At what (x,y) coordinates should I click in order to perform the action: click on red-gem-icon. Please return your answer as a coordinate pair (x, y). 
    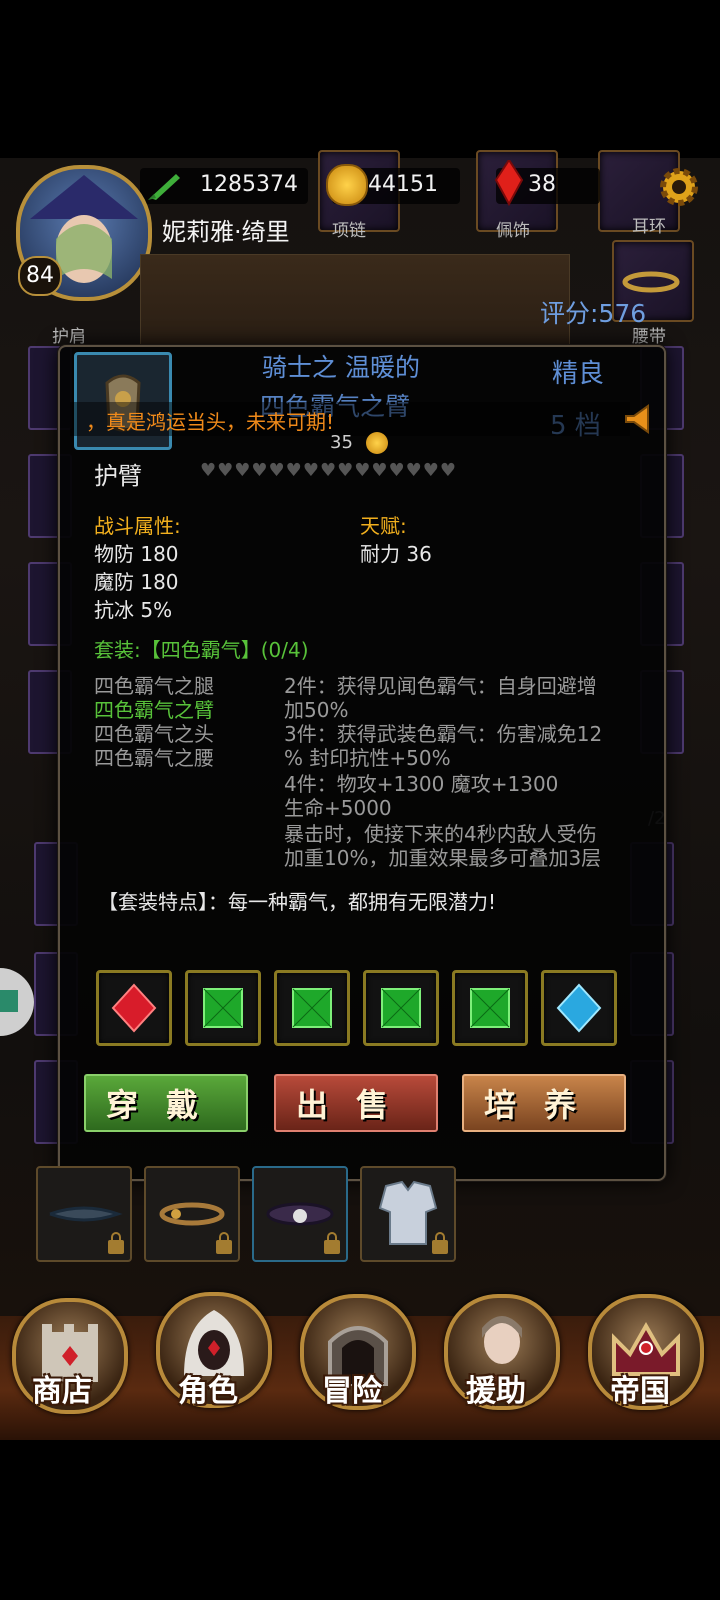
    Looking at the image, I should click on (134, 1008).